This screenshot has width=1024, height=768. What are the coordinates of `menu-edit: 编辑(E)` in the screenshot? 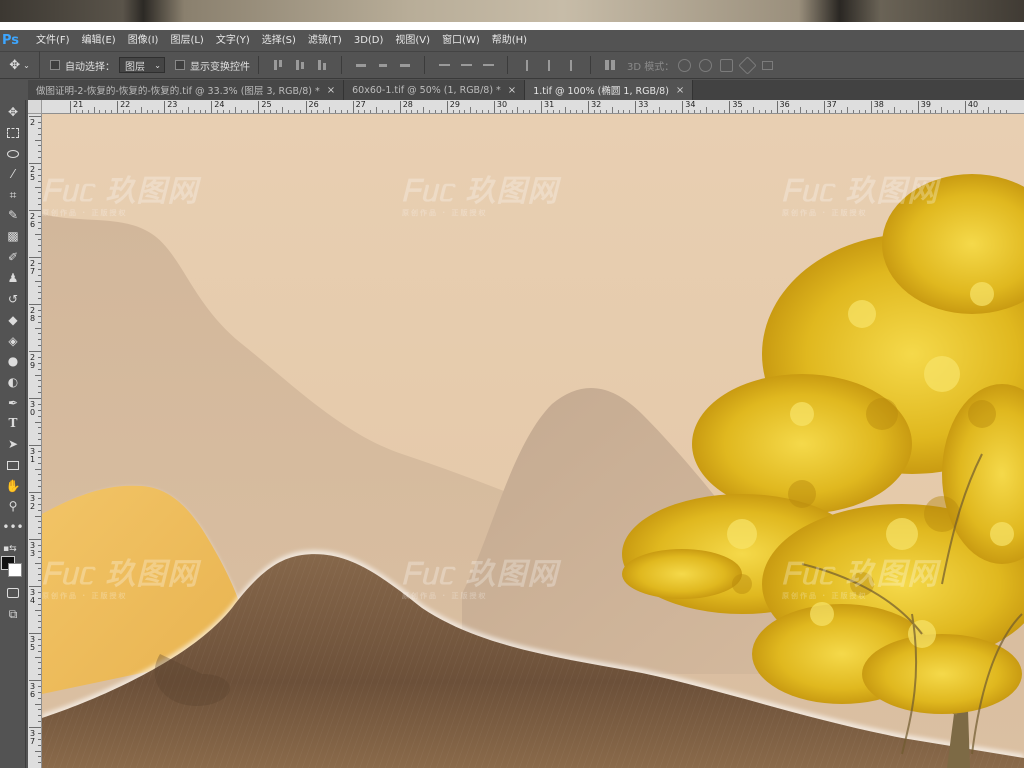 It's located at (99, 40).